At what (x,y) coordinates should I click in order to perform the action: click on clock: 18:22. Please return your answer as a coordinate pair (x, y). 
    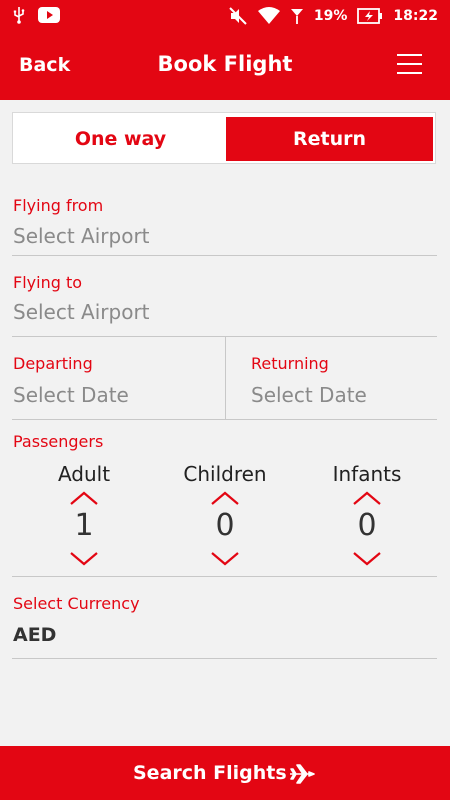
    Looking at the image, I should click on (415, 16).